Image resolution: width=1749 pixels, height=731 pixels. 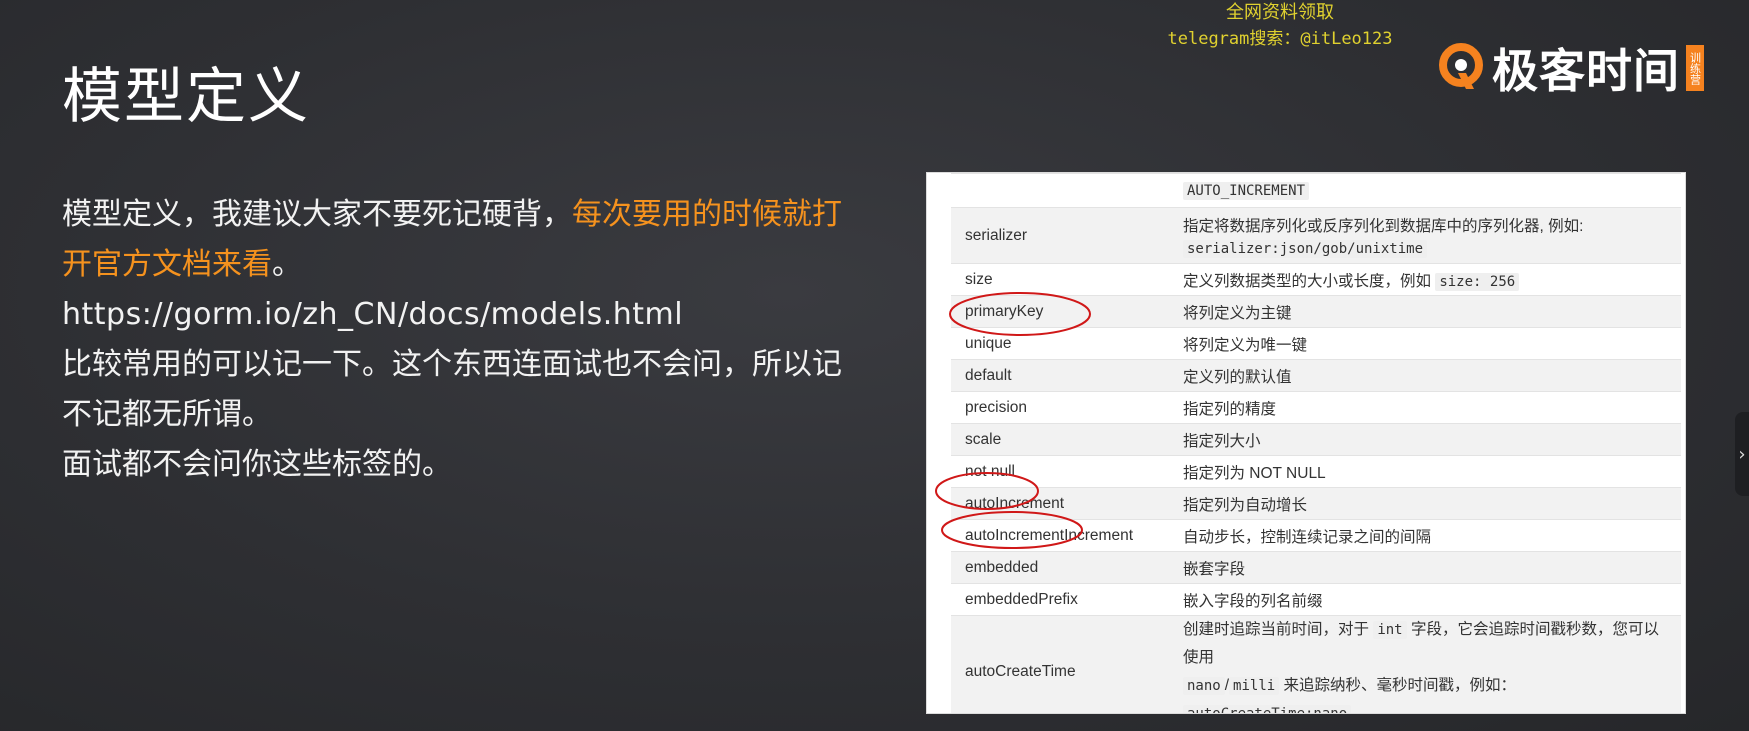 I want to click on desc-cell: 嵌套字段, so click(x=1425, y=567).